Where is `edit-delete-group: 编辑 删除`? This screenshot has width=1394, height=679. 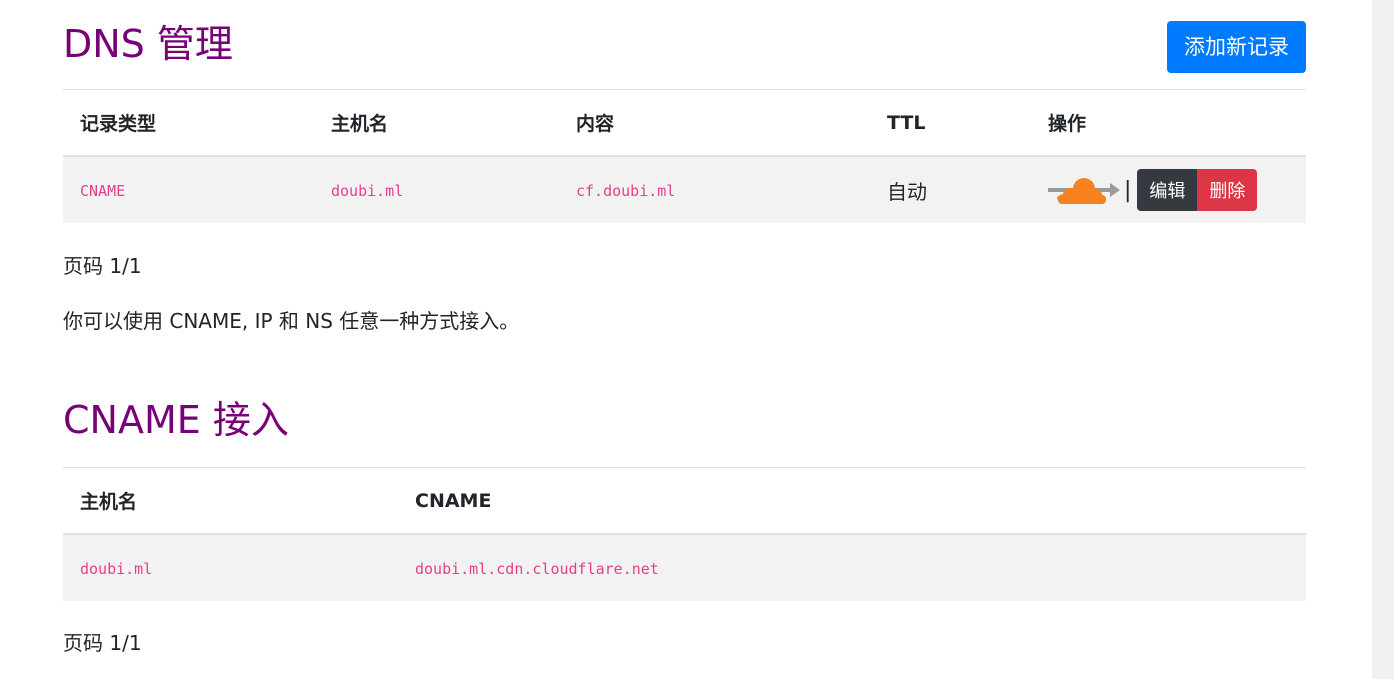 edit-delete-group: 编辑 删除 is located at coordinates (1197, 190).